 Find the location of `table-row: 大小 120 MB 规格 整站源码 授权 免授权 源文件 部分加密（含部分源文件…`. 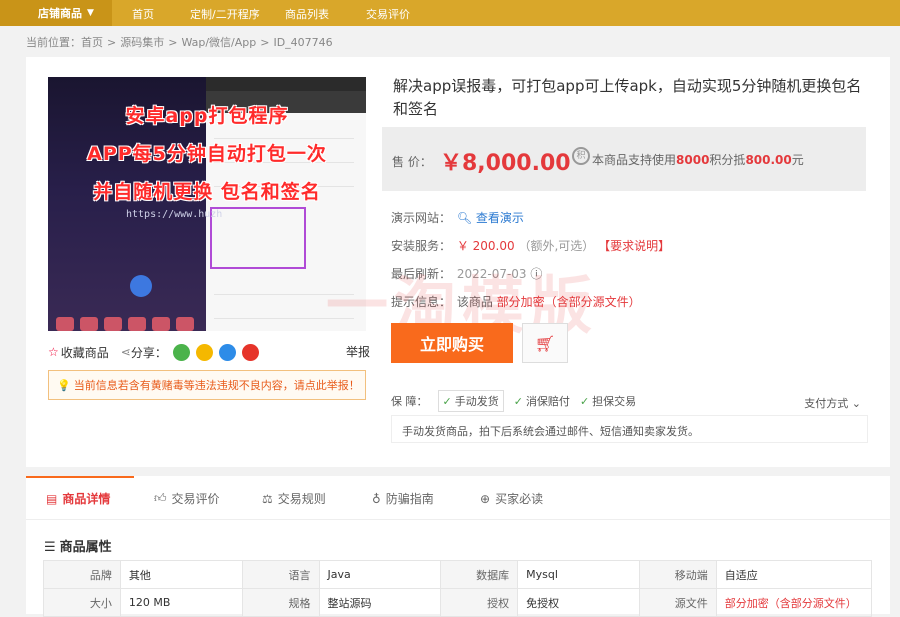

table-row: 大小 120 MB 规格 整站源码 授权 免授权 源文件 部分加密（含部分源文件… is located at coordinates (458, 603).